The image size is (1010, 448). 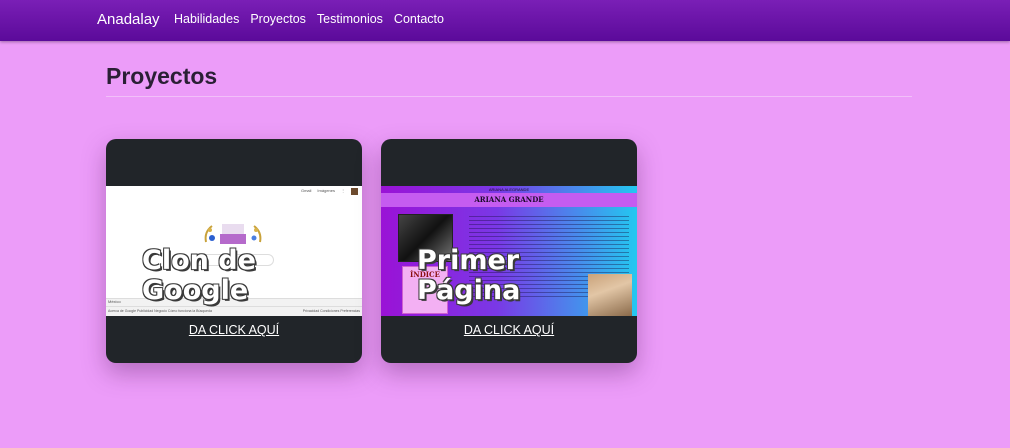 What do you see at coordinates (306, 190) in the screenshot?
I see `thumbnail-link-gmail: Gmail` at bounding box center [306, 190].